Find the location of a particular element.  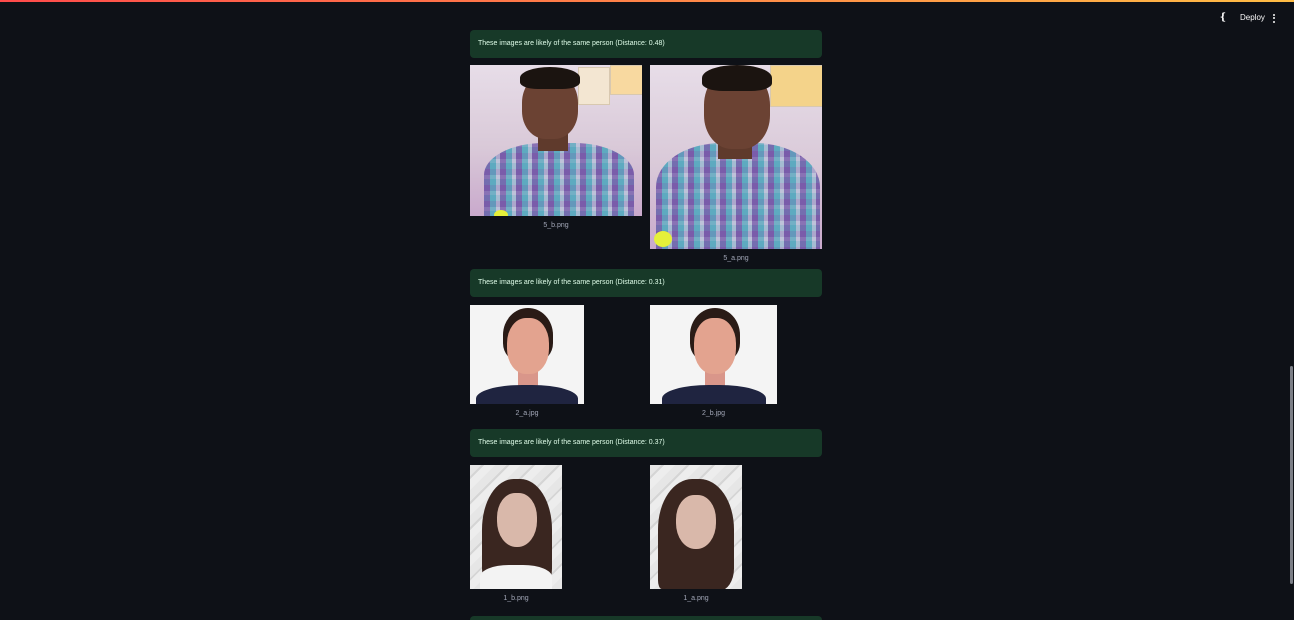

image-column: 2_b.jpg is located at coordinates (713, 361).